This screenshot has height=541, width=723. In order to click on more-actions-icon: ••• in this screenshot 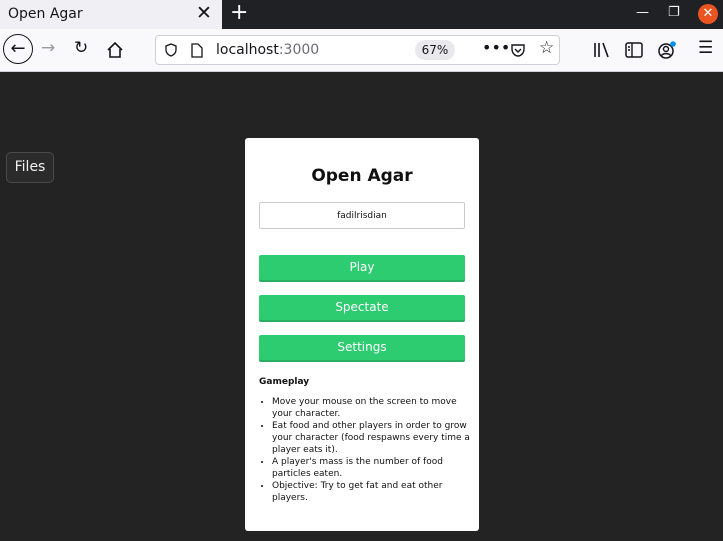, I will do `click(496, 47)`.